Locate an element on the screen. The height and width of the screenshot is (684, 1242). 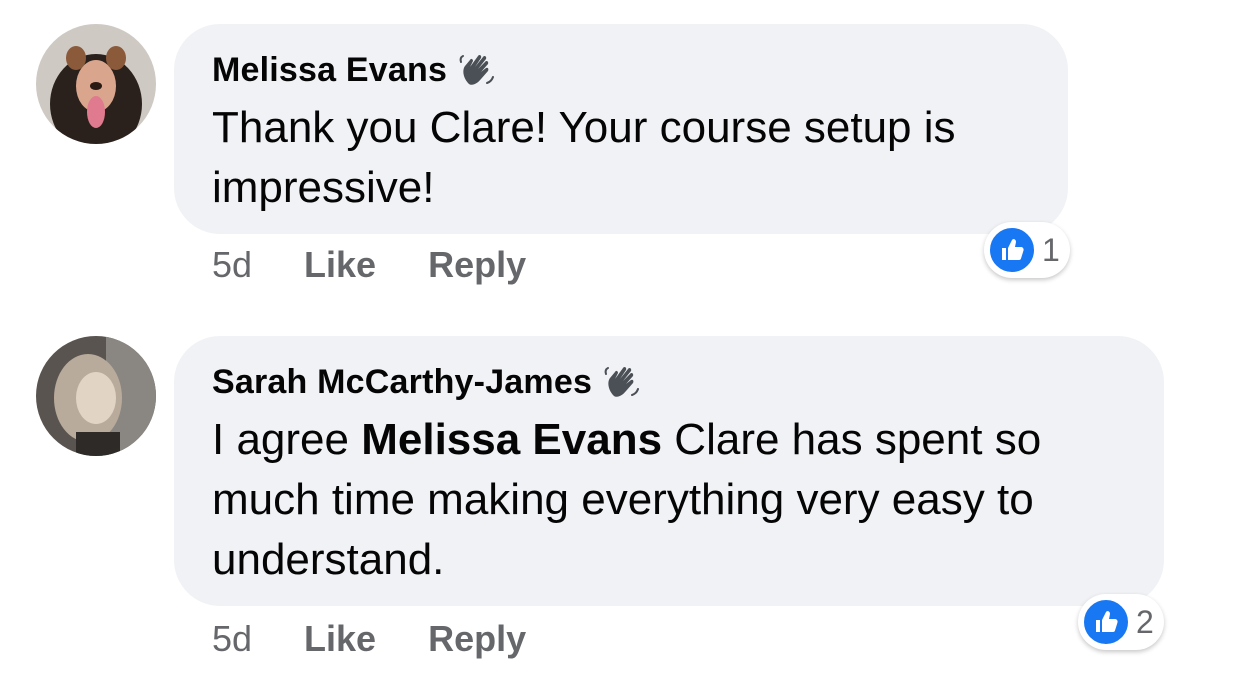
reaction-count: 1 is located at coordinates (1051, 249).